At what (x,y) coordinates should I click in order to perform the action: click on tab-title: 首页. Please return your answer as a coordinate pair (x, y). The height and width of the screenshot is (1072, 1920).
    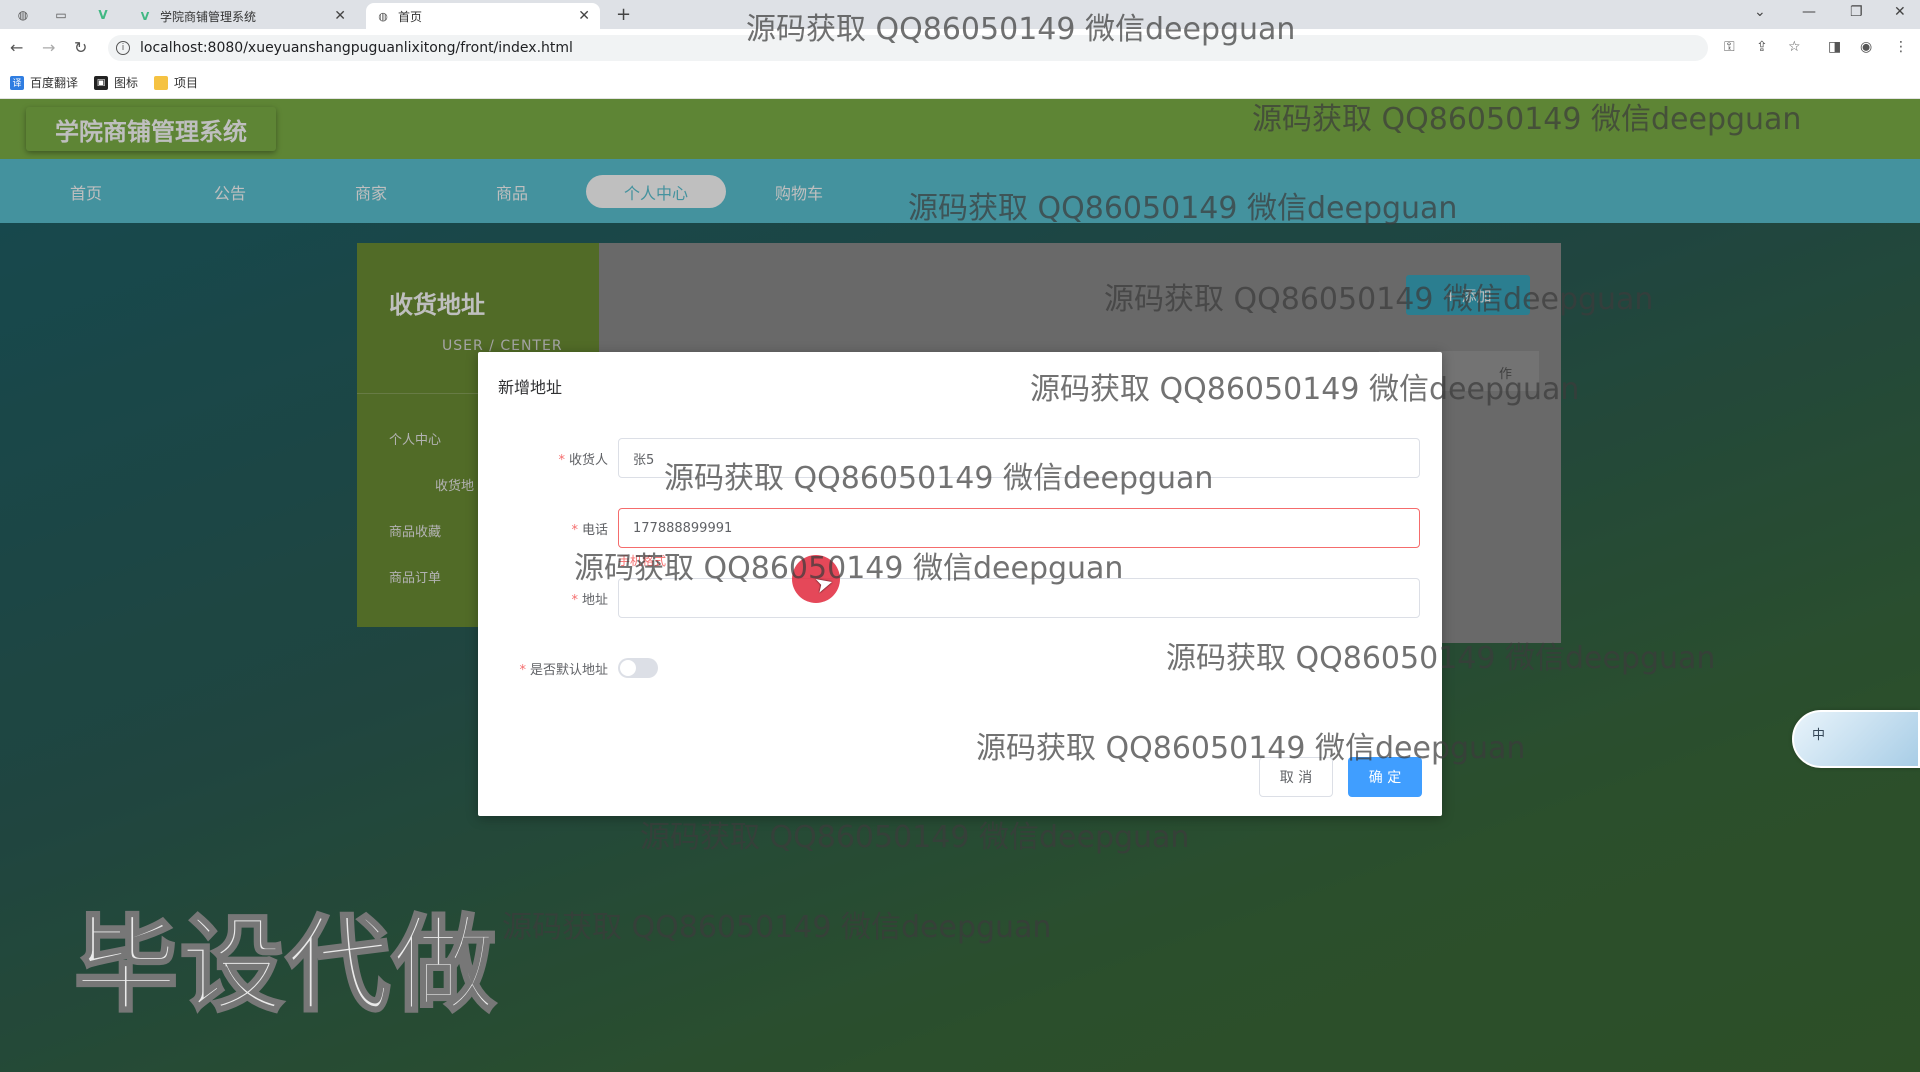
    Looking at the image, I should click on (410, 16).